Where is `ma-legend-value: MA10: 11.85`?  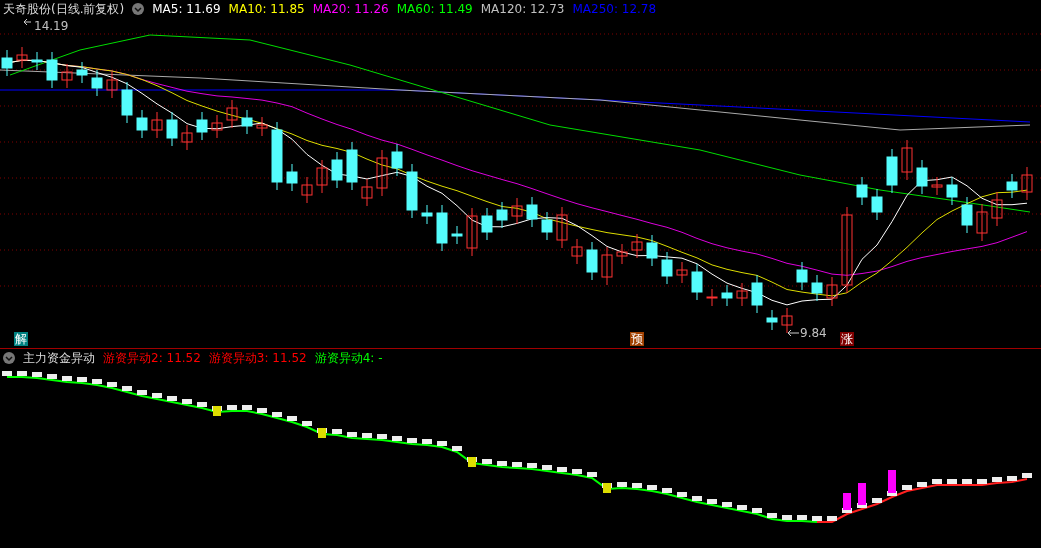 ma-legend-value: MA10: 11.85 is located at coordinates (266, 9).